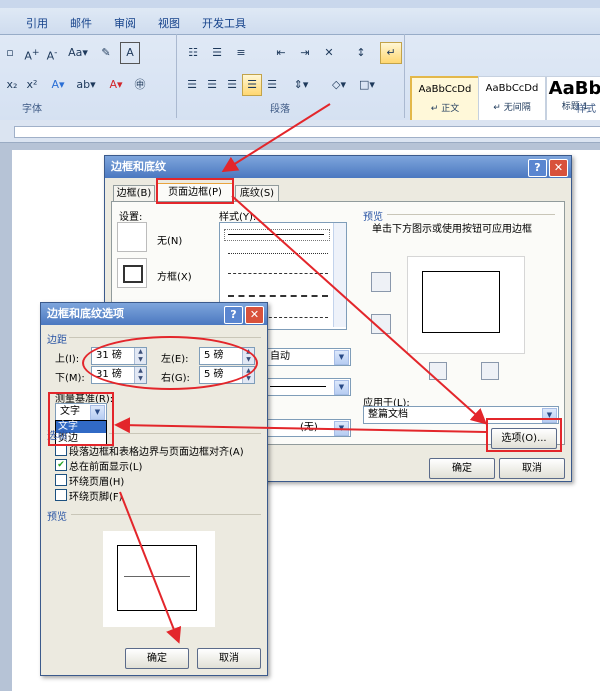  I want to click on arrow-to-ok, so click(150, 567).